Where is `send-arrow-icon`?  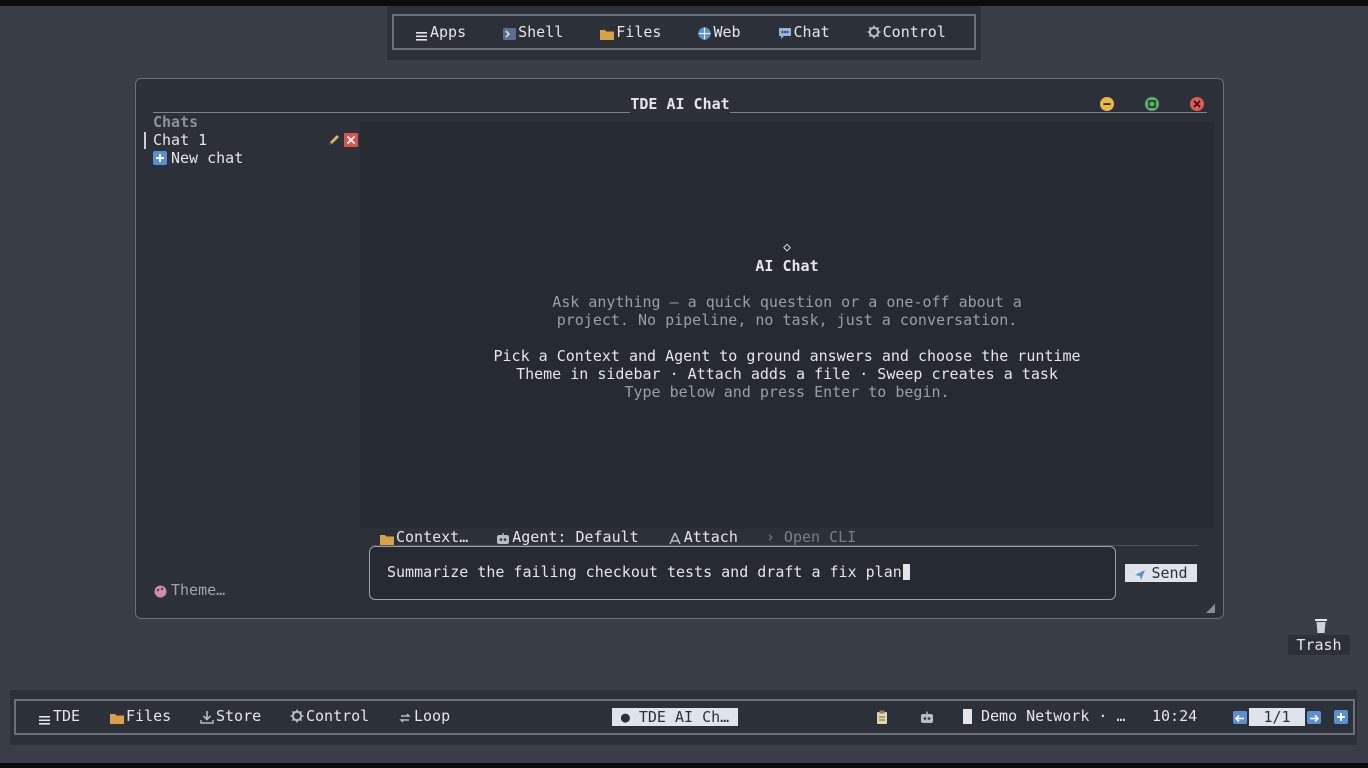
send-arrow-icon is located at coordinates (1140, 573).